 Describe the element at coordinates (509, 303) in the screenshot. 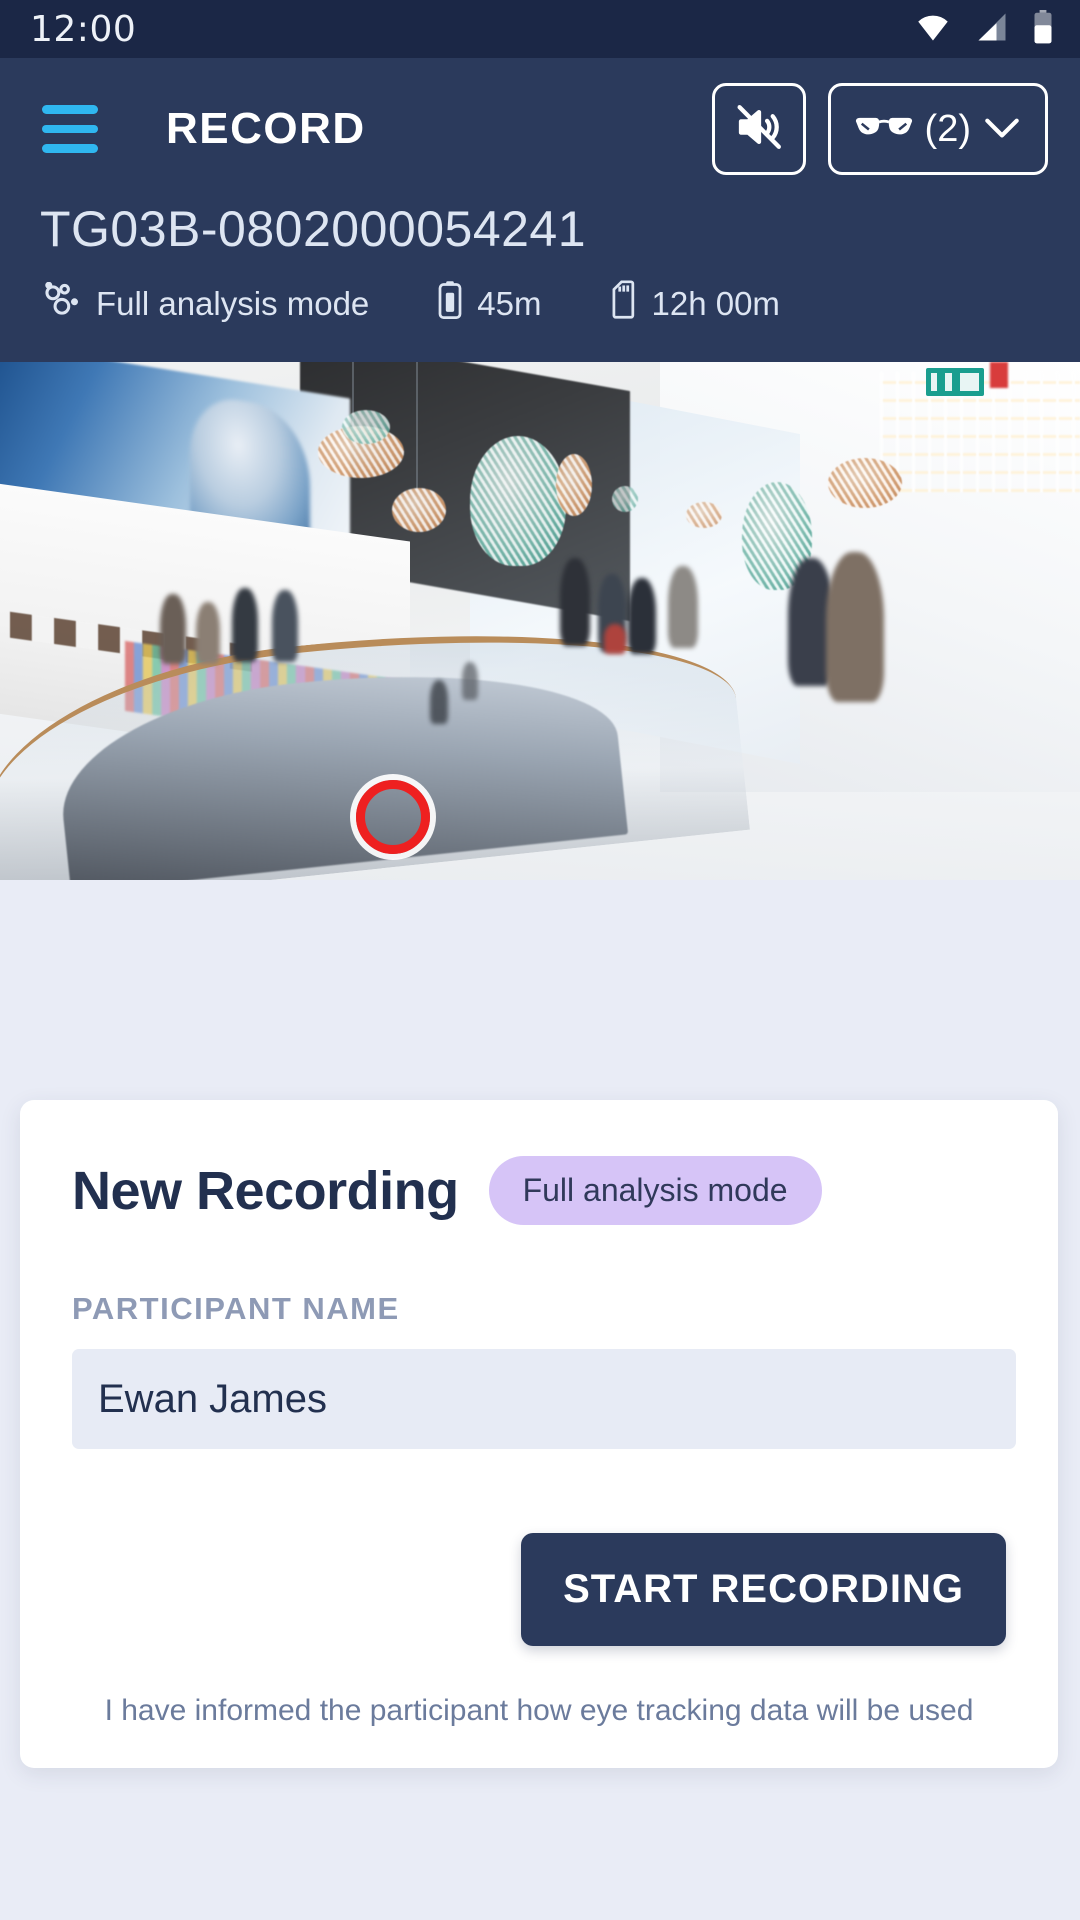

I see `meta-battery-label: 45m` at that location.